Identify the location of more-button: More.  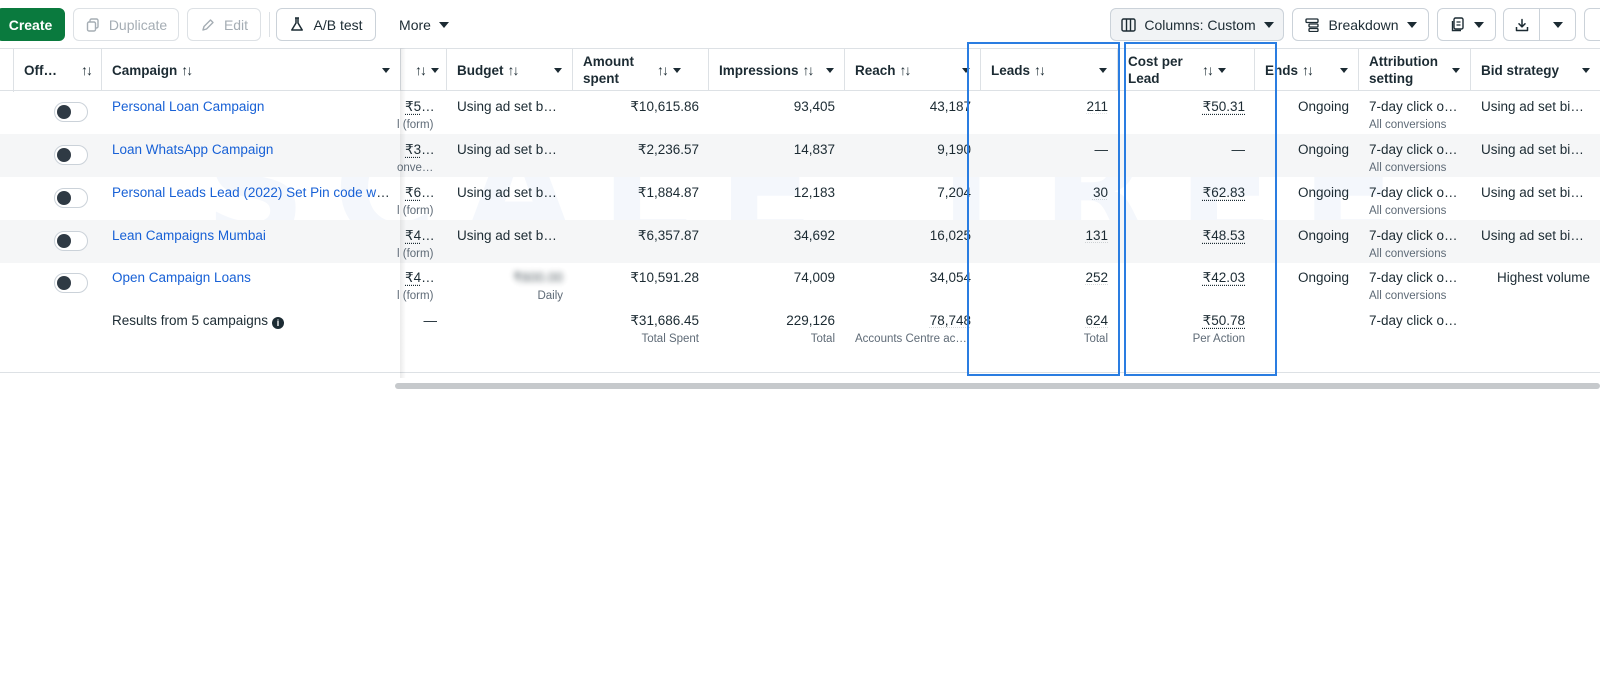
(424, 24).